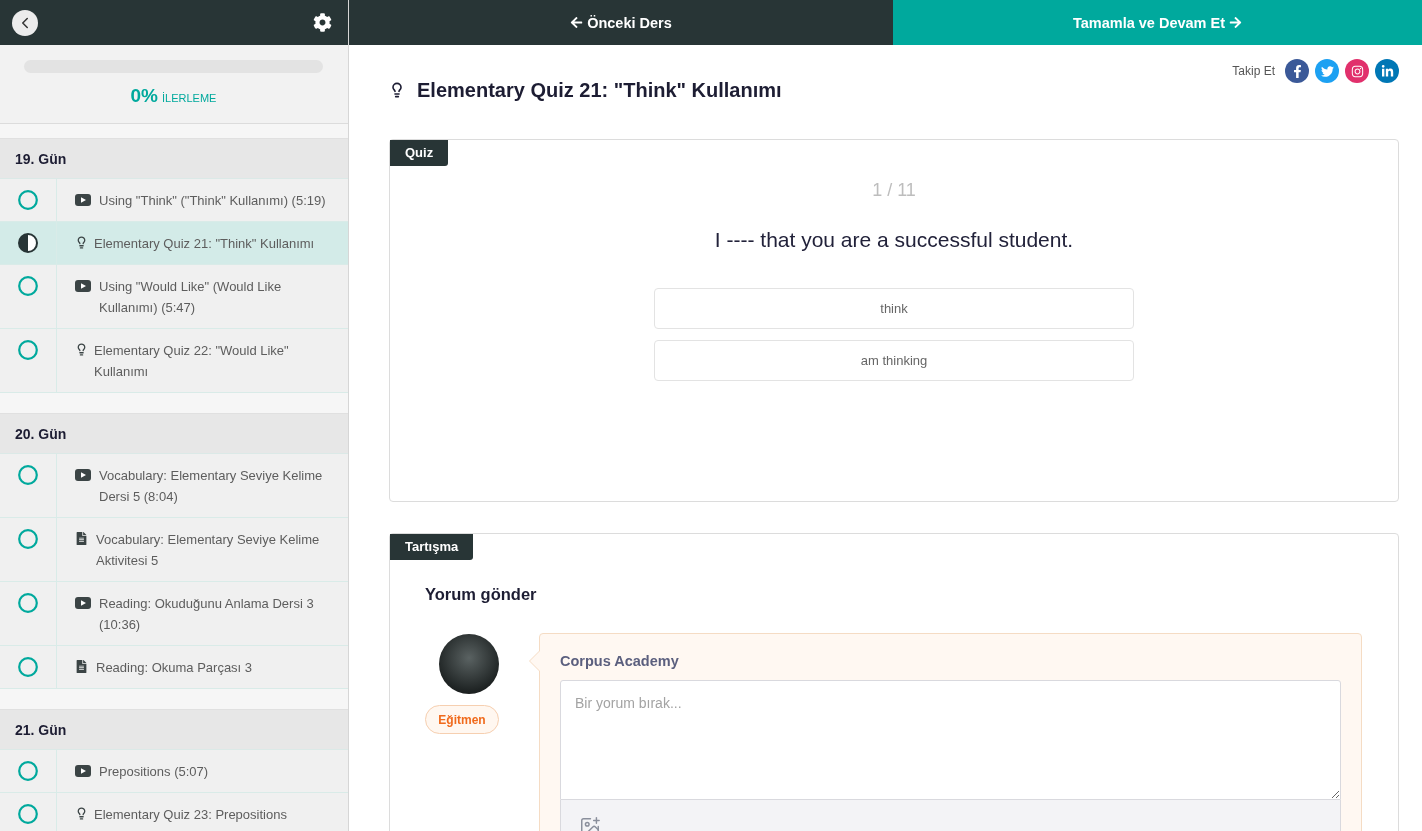 The height and width of the screenshot is (831, 1422). What do you see at coordinates (322, 22) in the screenshot?
I see `settings-icon` at bounding box center [322, 22].